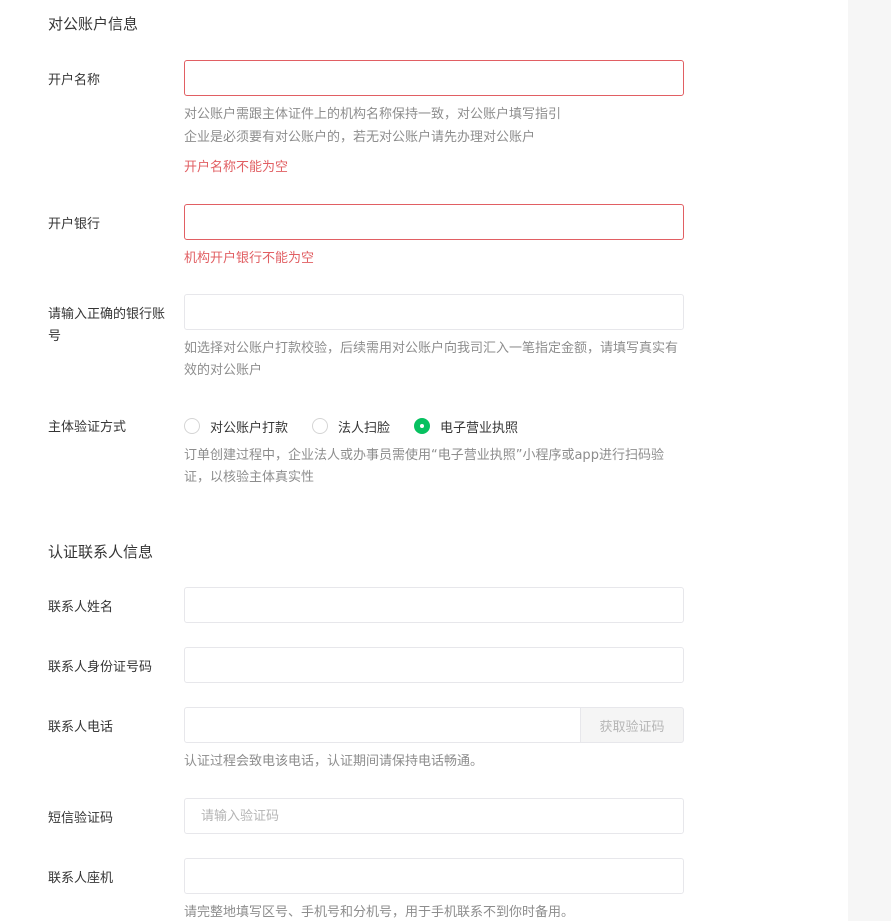 The height and width of the screenshot is (924, 891). I want to click on contact-phone-hint: 认证过程会致电该电话，认证期间请保持电话畅通。, so click(334, 761).